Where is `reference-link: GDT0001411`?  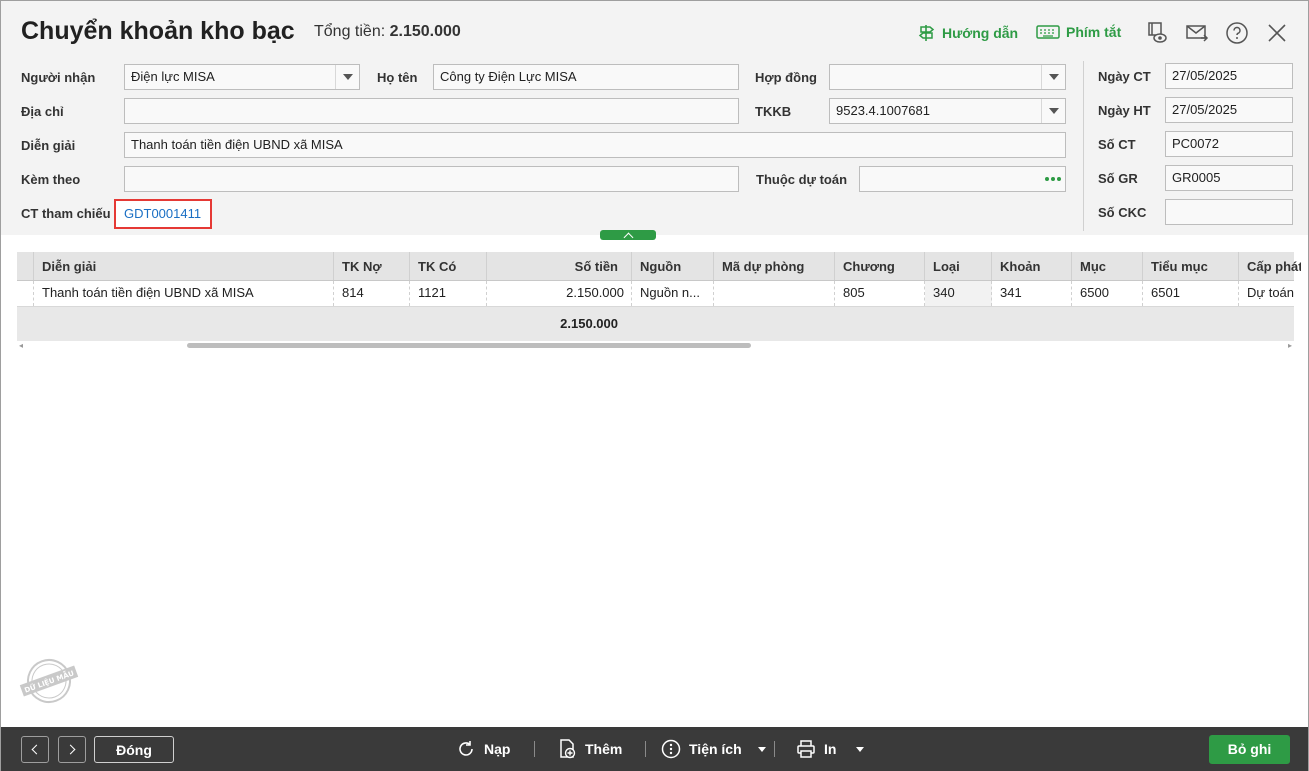
reference-link: GDT0001411 is located at coordinates (163, 214).